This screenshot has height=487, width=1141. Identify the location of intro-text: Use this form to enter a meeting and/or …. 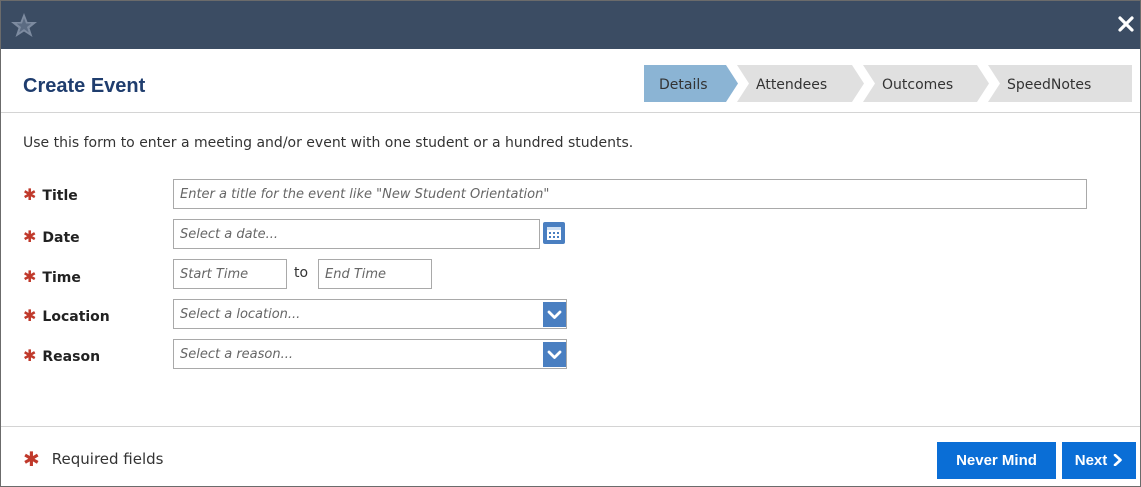
(328, 143).